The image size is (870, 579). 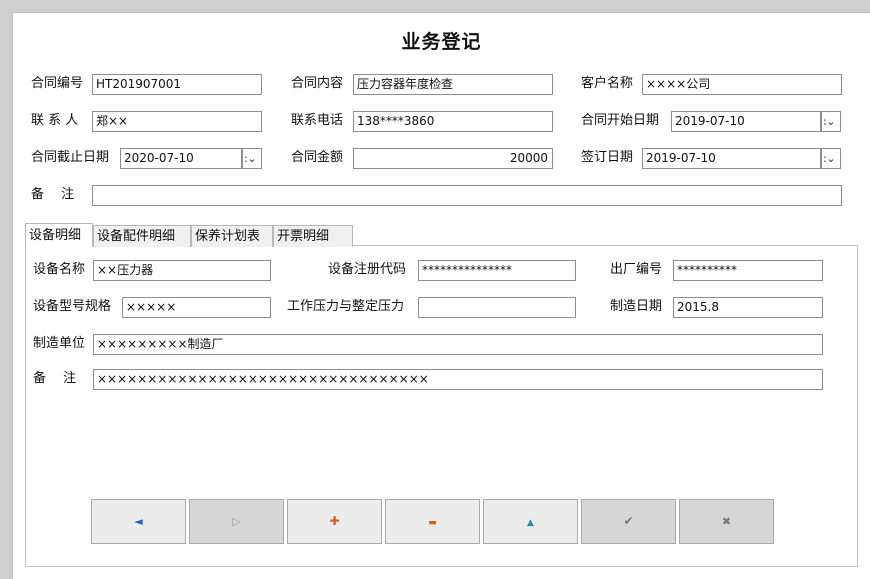 I want to click on contract-amount-input: 20000, so click(x=453, y=158).